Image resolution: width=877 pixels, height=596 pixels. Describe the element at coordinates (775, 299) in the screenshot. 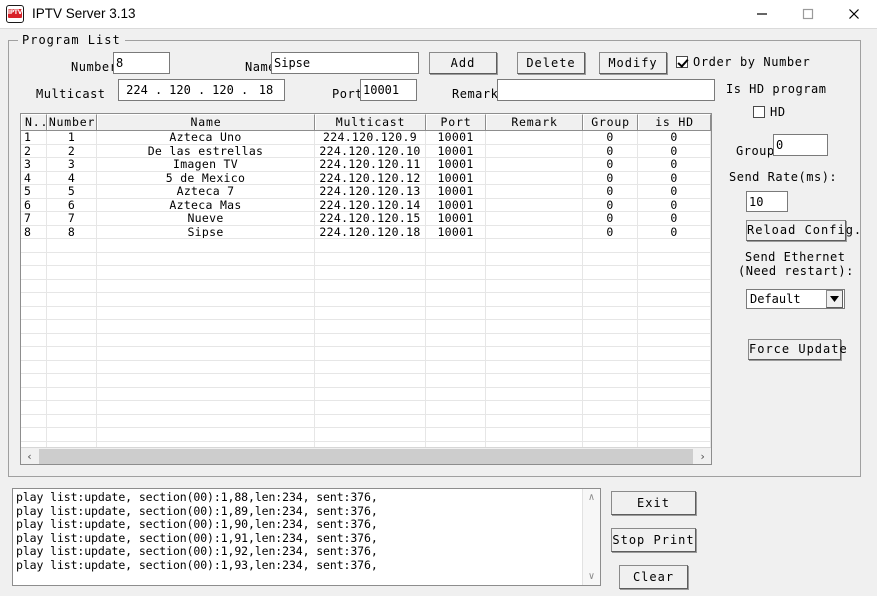

I see `send-ethernet-selected-value: Default` at that location.